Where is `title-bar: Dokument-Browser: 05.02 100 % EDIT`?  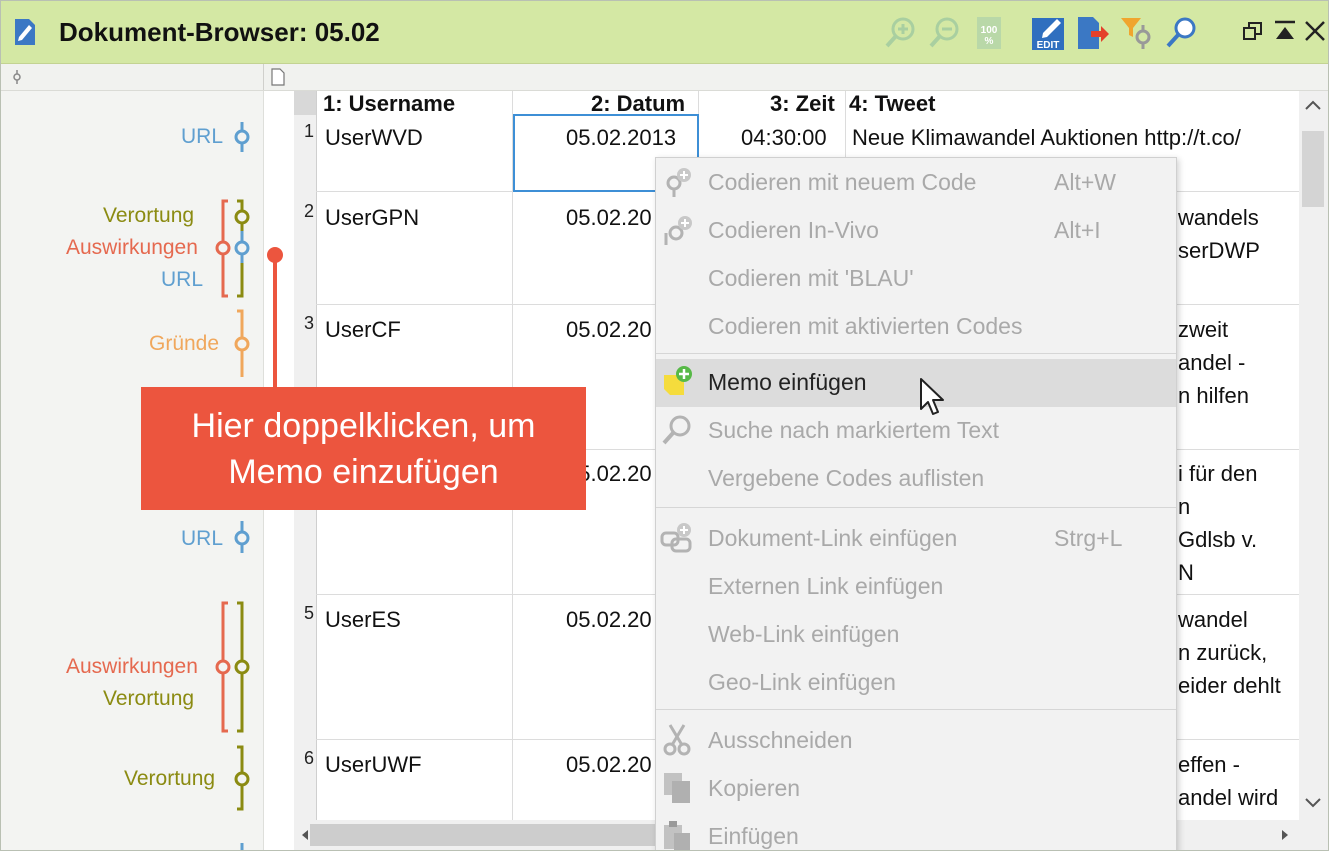
title-bar: Dokument-Browser: 05.02 100 % EDIT is located at coordinates (664, 32).